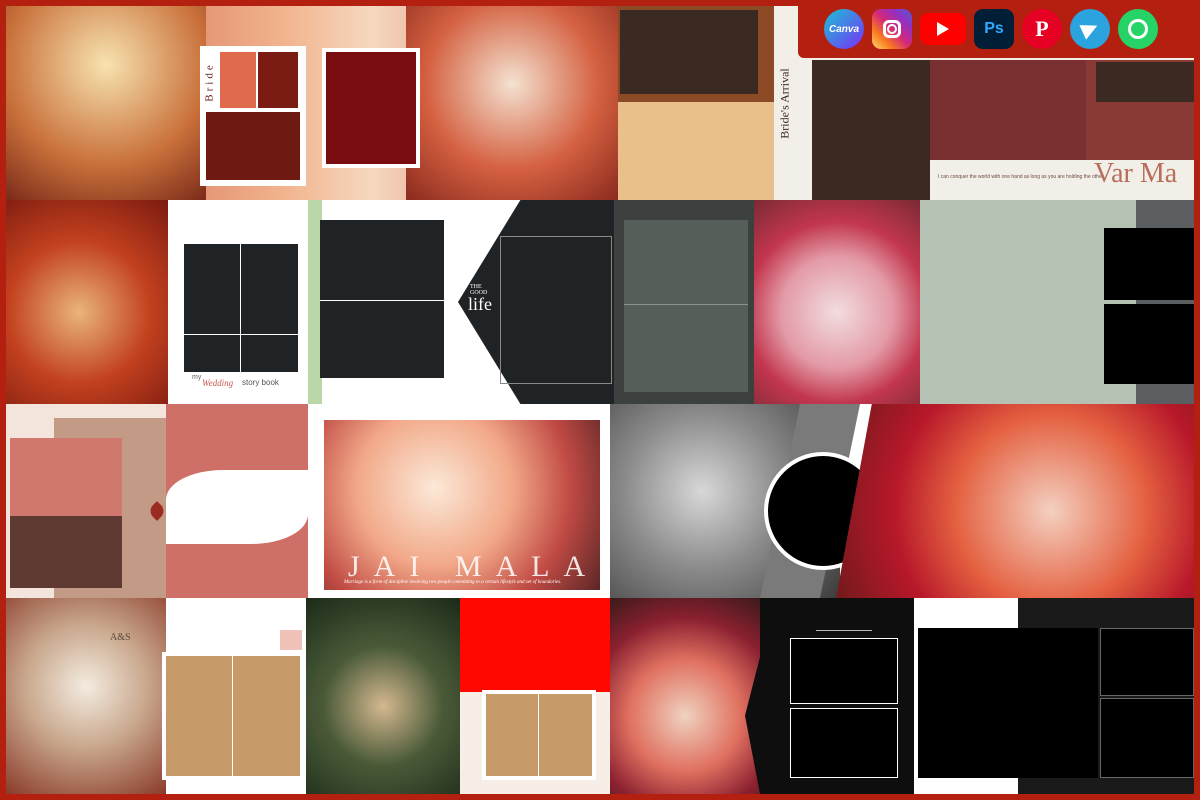 This screenshot has width=1200, height=800. What do you see at coordinates (218, 383) in the screenshot?
I see `storybook-wedding: Wedding` at bounding box center [218, 383].